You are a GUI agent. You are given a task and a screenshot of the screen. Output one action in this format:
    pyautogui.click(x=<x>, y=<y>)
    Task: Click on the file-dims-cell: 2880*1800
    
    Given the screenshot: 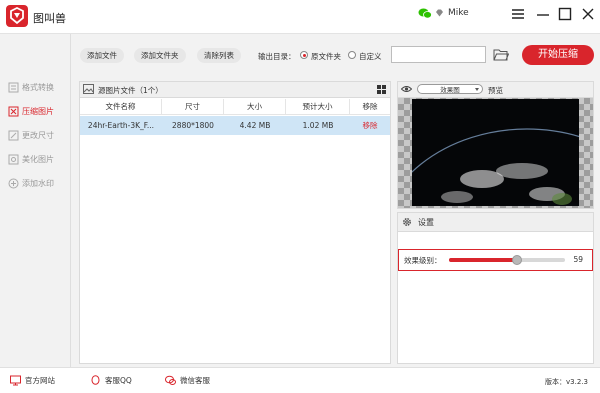 What is the action you would take?
    pyautogui.click(x=193, y=125)
    